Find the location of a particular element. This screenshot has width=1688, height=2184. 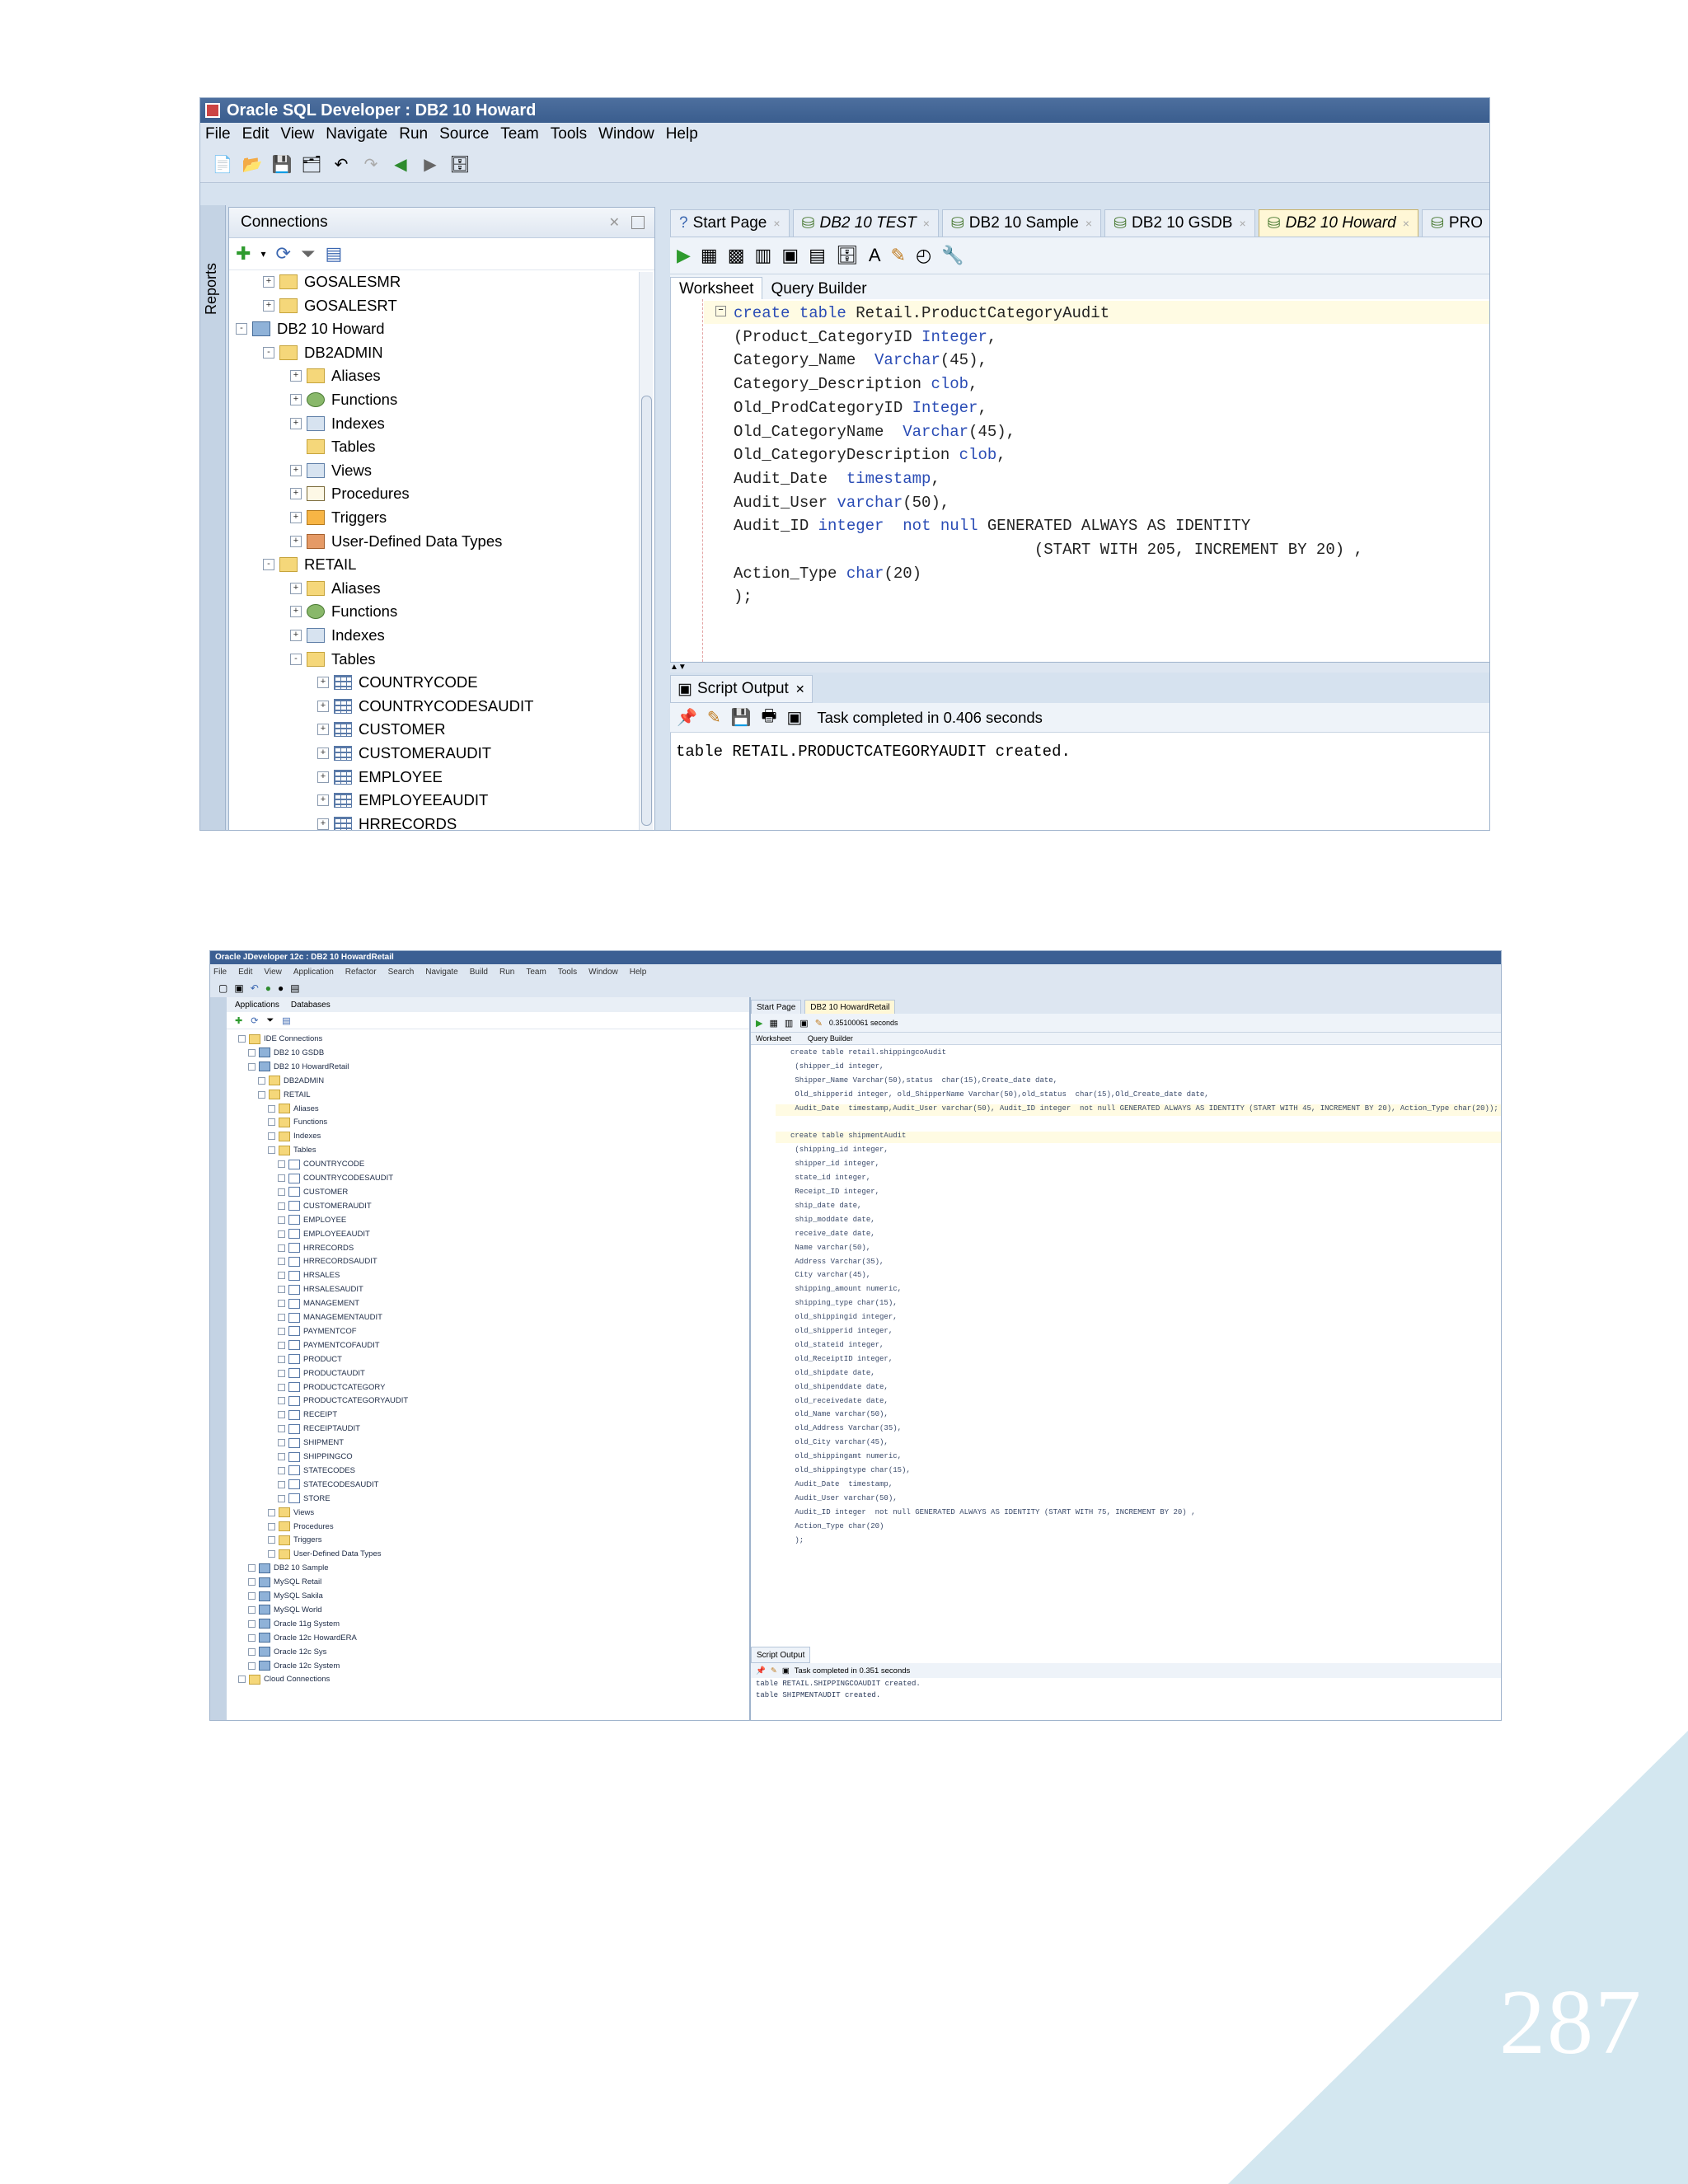

tree-item: EMPLOYEE is located at coordinates (312, 1220).